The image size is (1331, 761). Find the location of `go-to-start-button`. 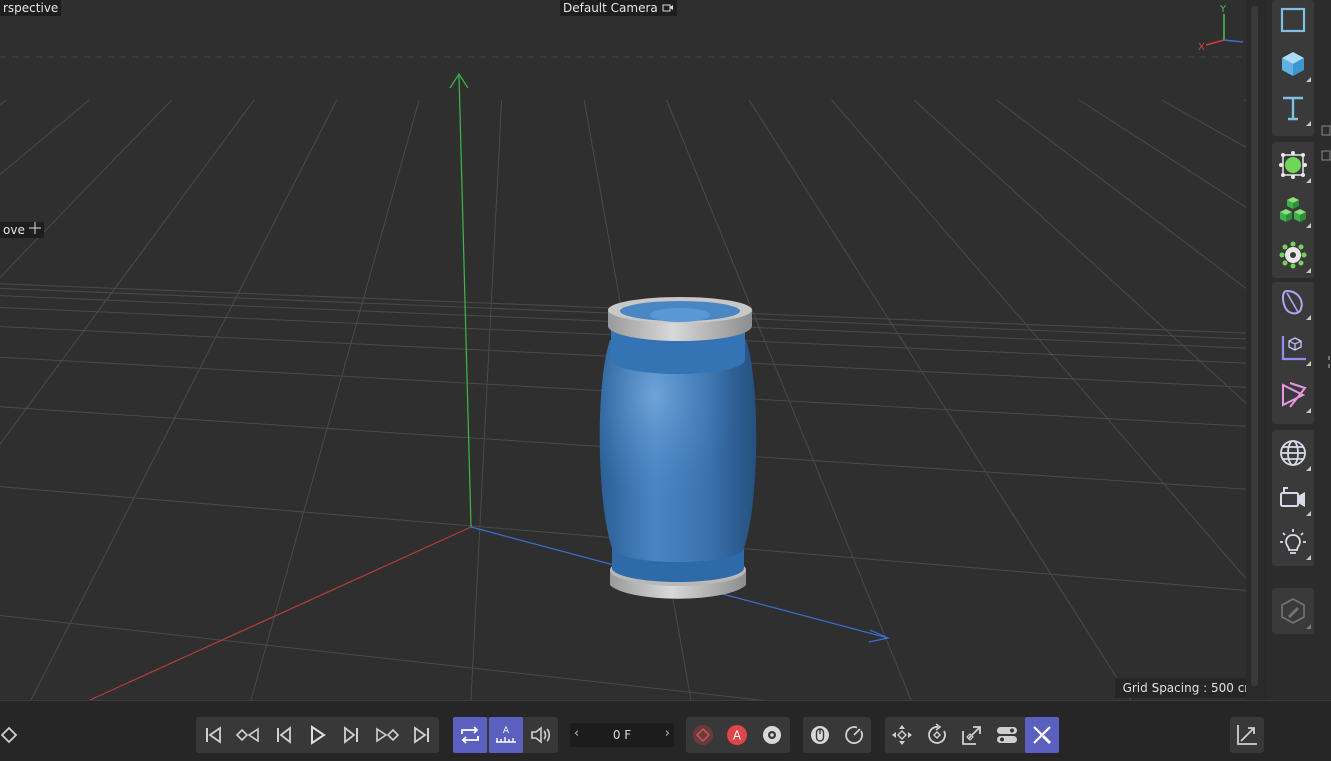

go-to-start-button is located at coordinates (213, 735).